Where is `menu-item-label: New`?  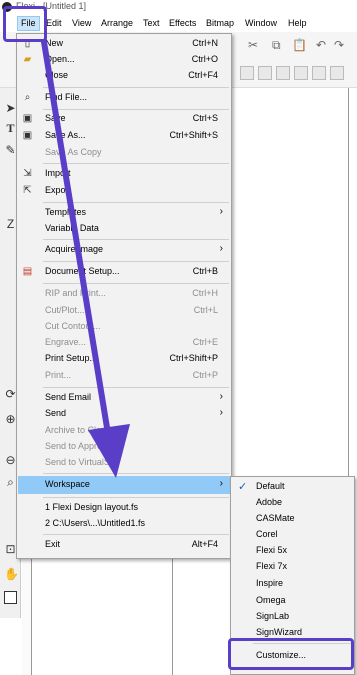
menu-item-label: New is located at coordinates (54, 43).